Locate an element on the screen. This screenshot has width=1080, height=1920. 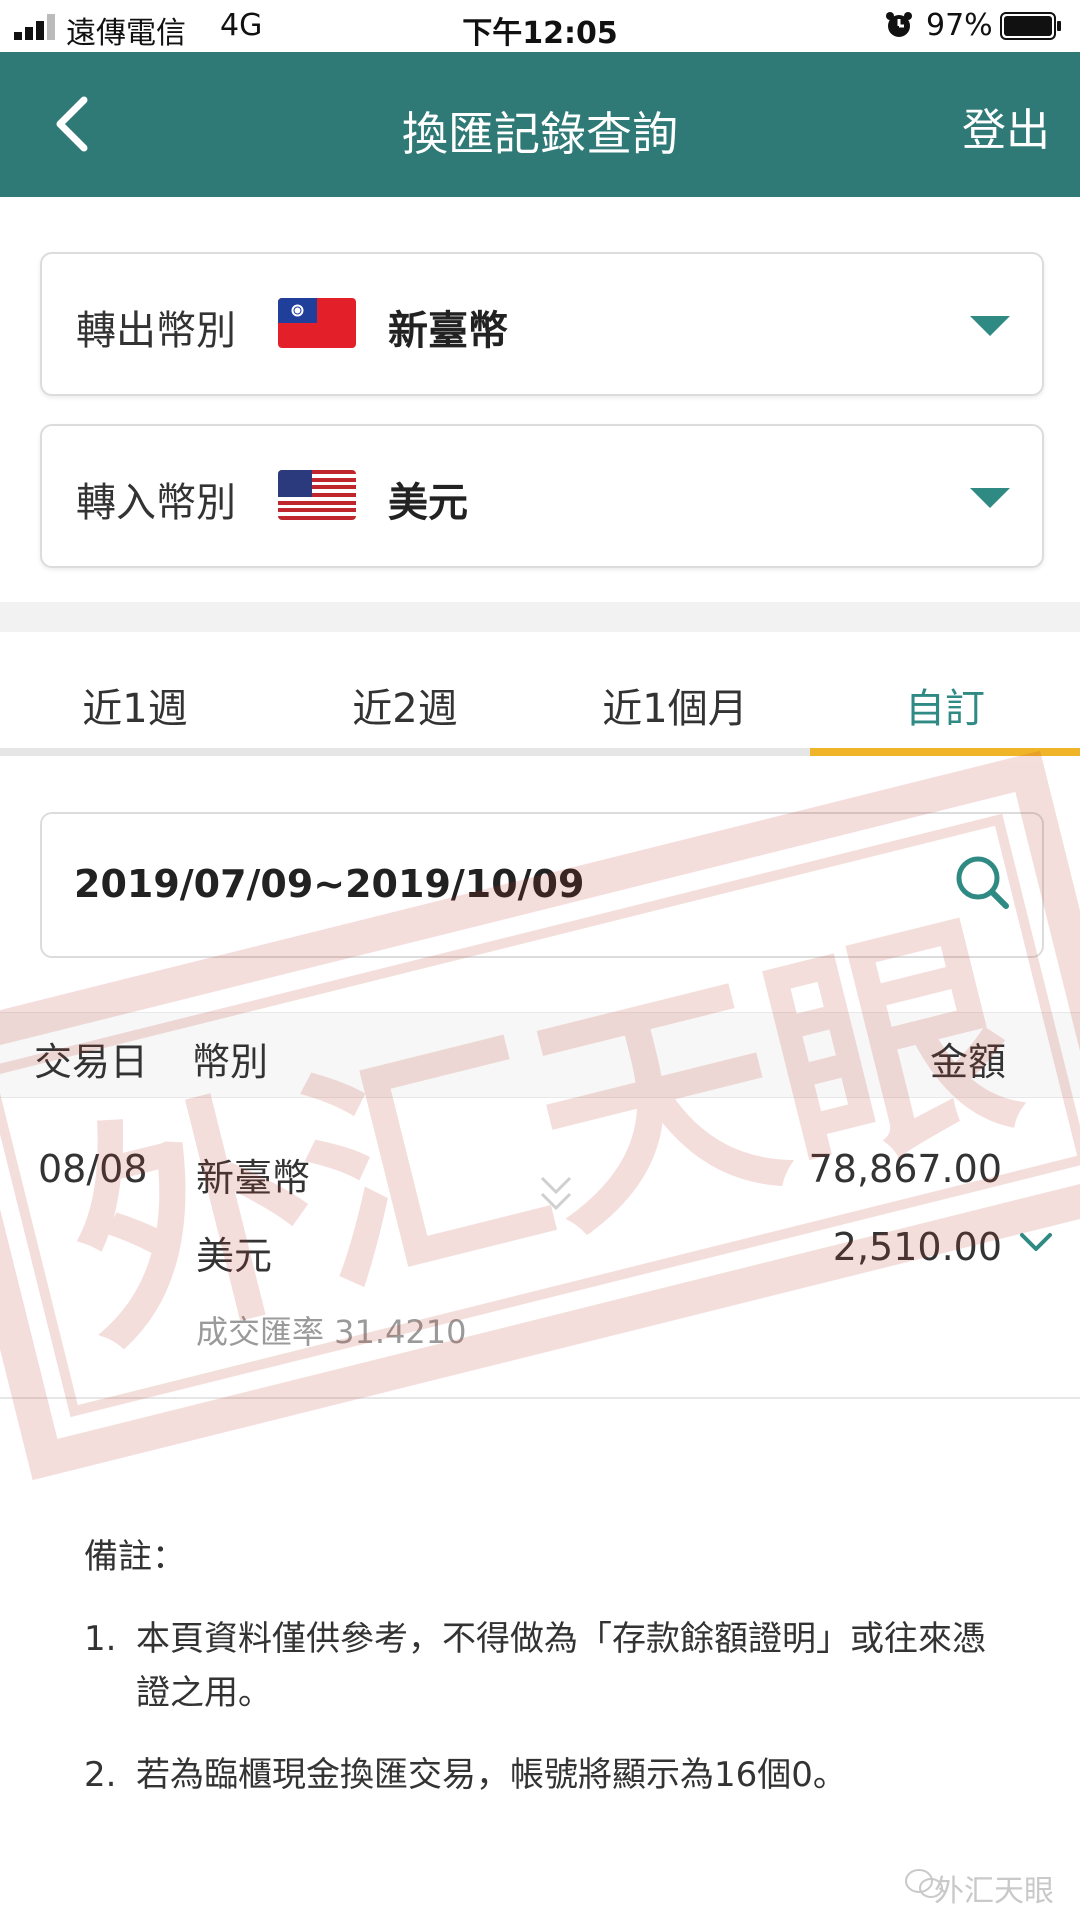
search-icon is located at coordinates (982, 882).